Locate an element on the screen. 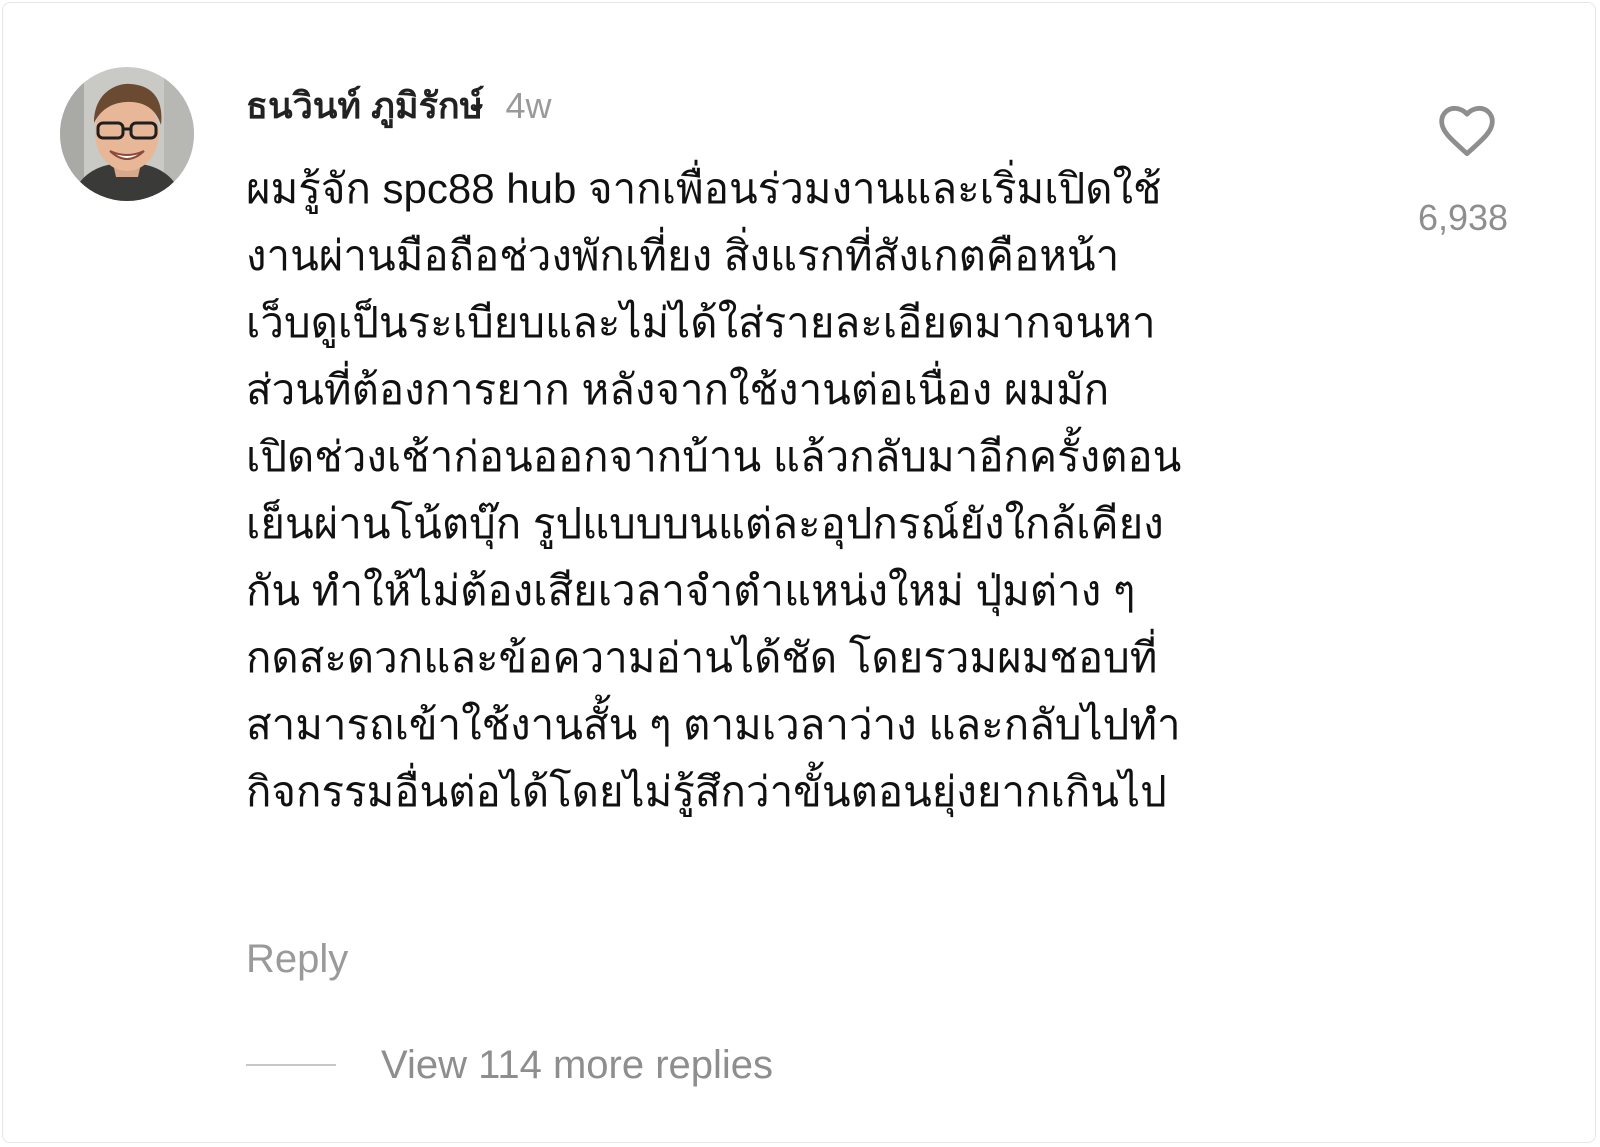 The image size is (1600, 1147). replies-divider is located at coordinates (291, 1065).